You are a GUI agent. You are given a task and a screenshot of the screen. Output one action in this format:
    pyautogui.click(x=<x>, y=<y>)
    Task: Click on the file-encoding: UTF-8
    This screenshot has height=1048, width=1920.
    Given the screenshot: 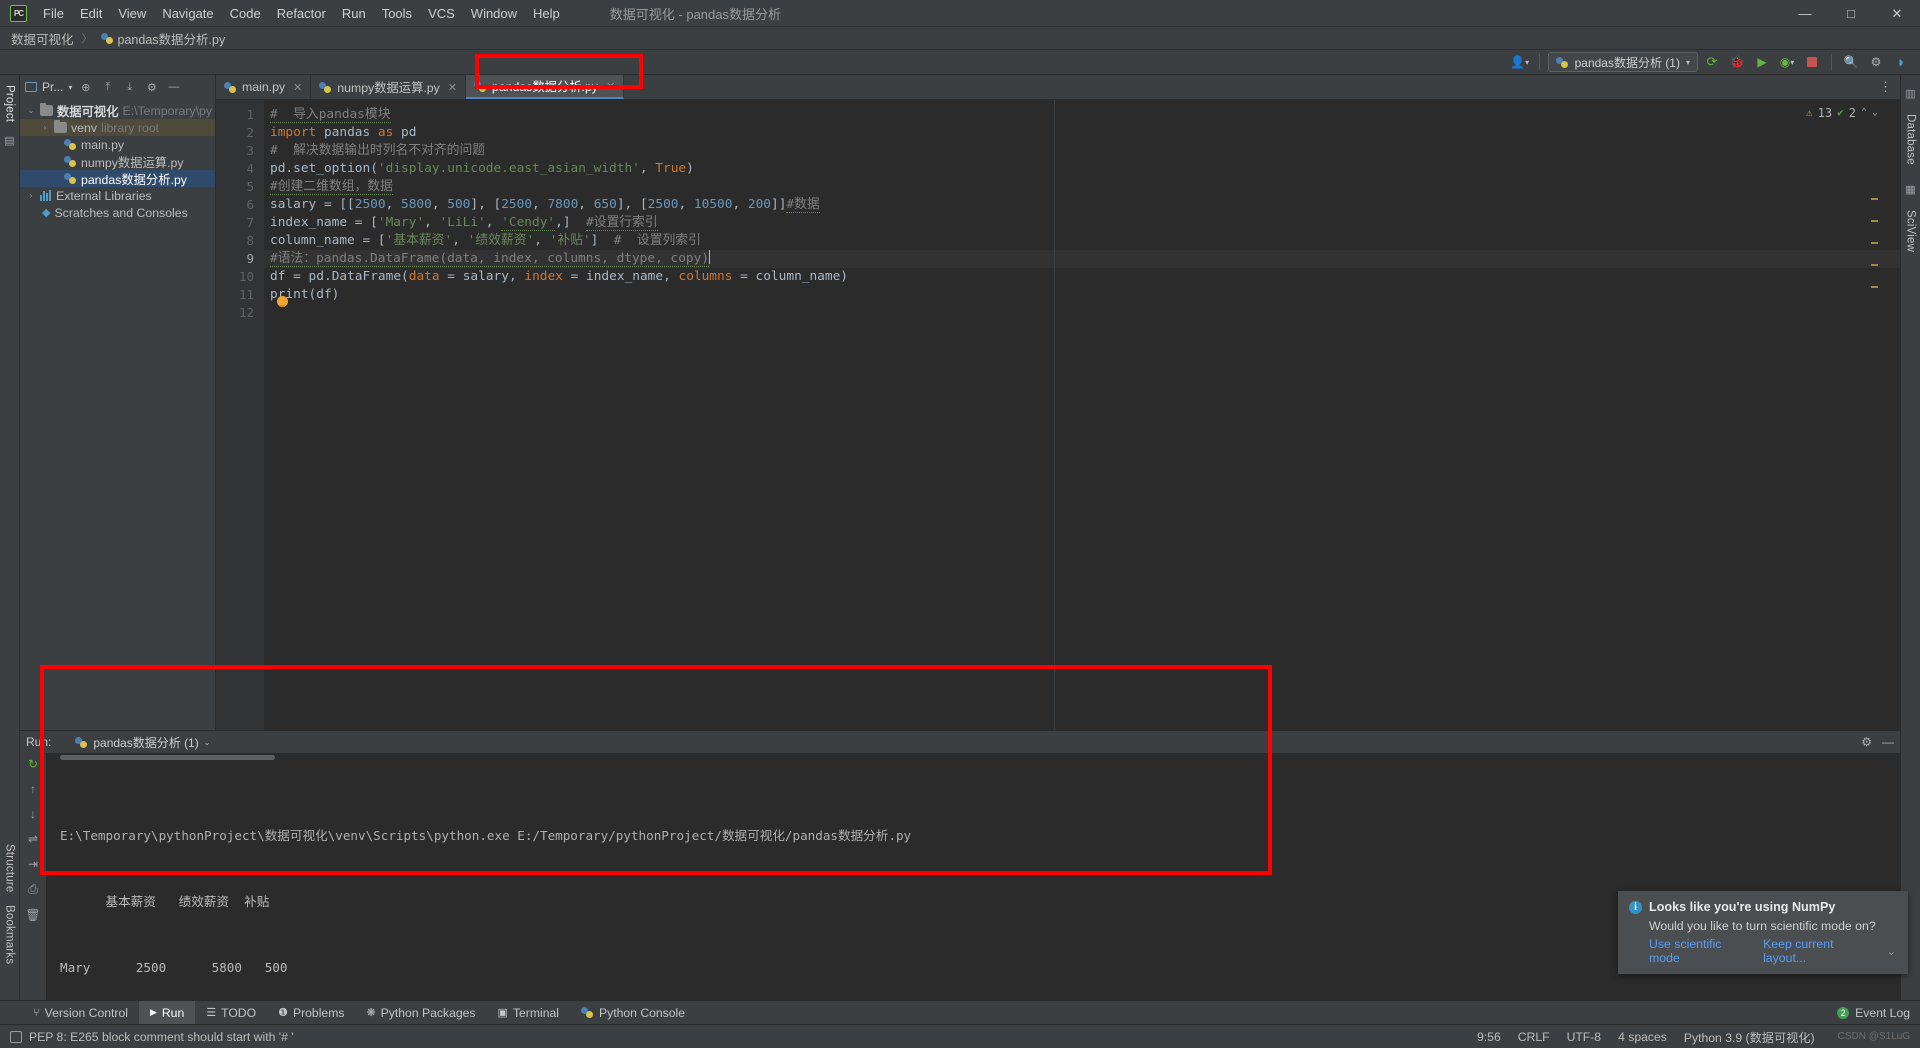 What is the action you would take?
    pyautogui.click(x=1584, y=1037)
    